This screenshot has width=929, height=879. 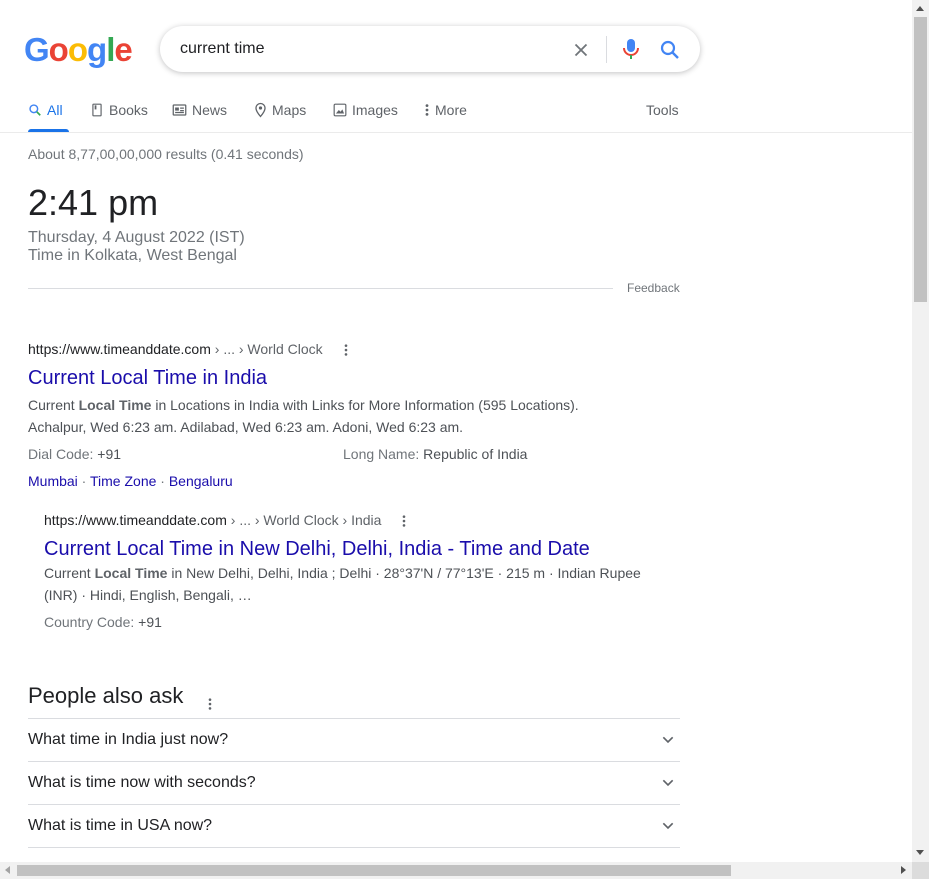 I want to click on result-breadcrumb: › ... › World Clock, so click(x=266, y=349).